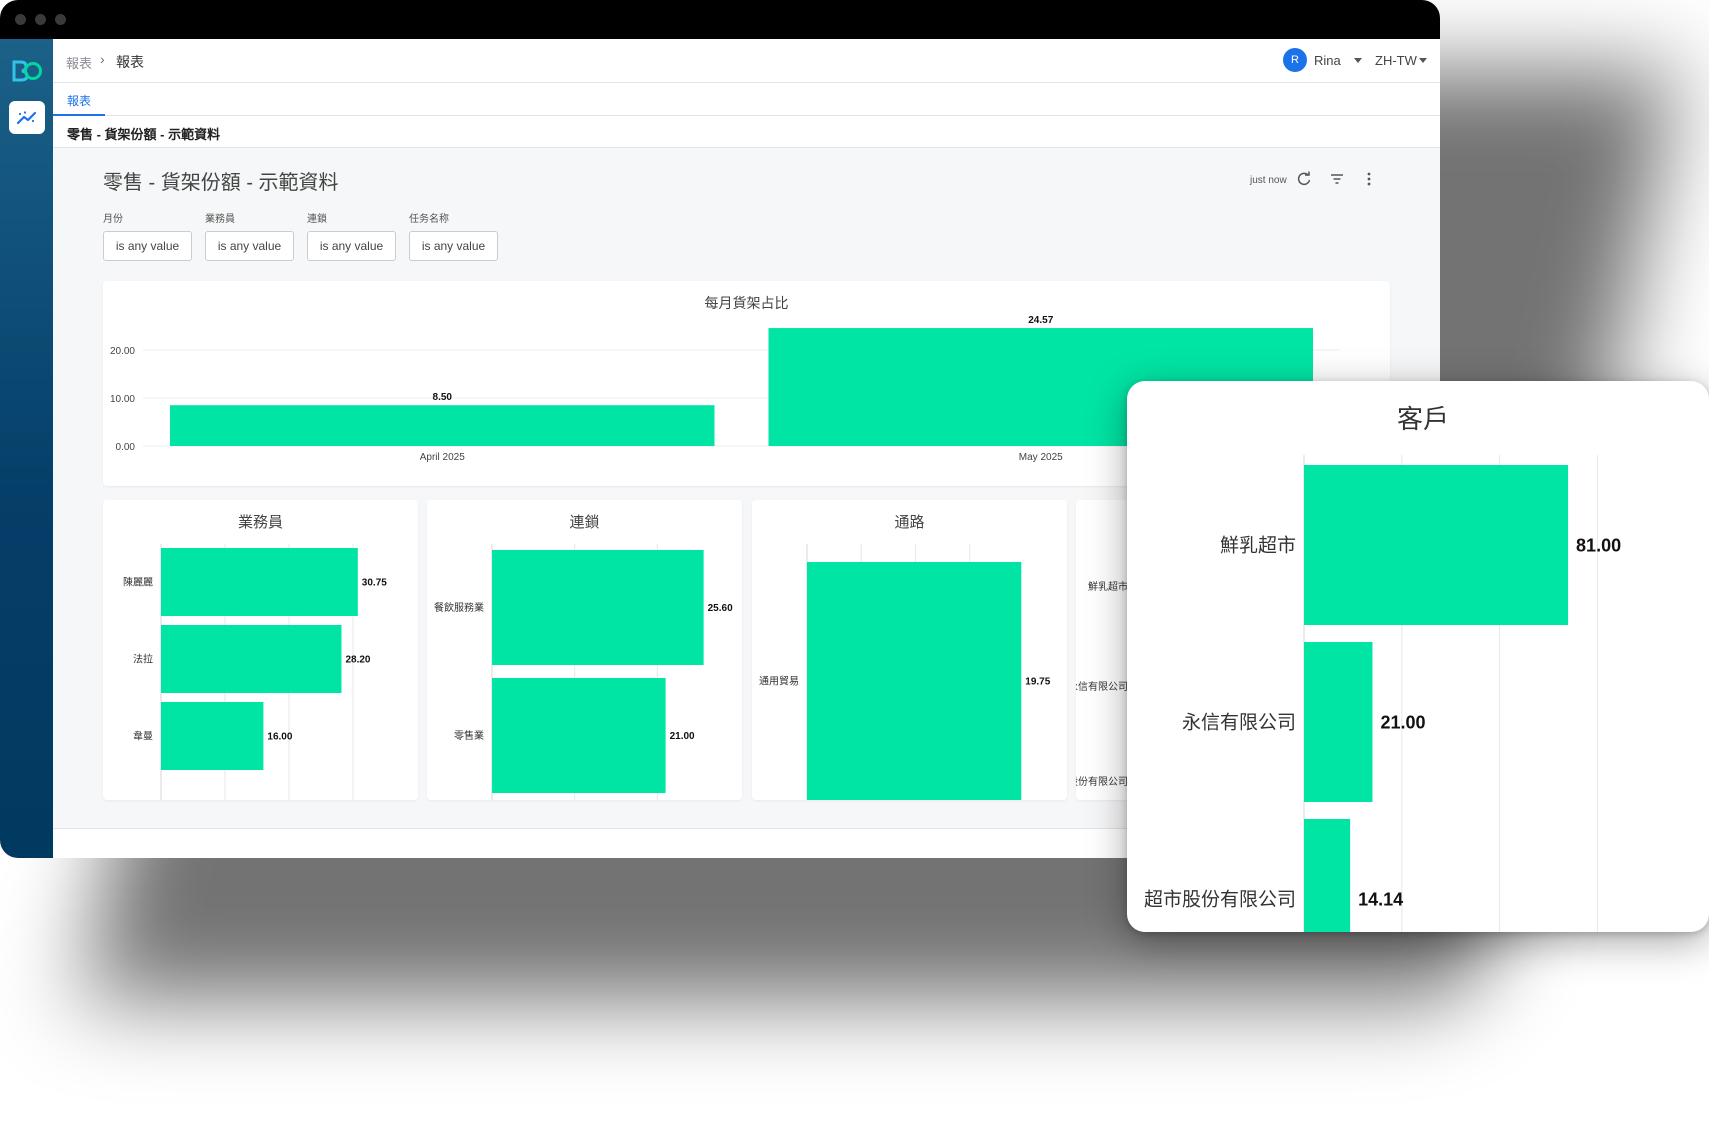 This screenshot has width=1709, height=1128. What do you see at coordinates (1304, 179) in the screenshot?
I see `refresh-icon` at bounding box center [1304, 179].